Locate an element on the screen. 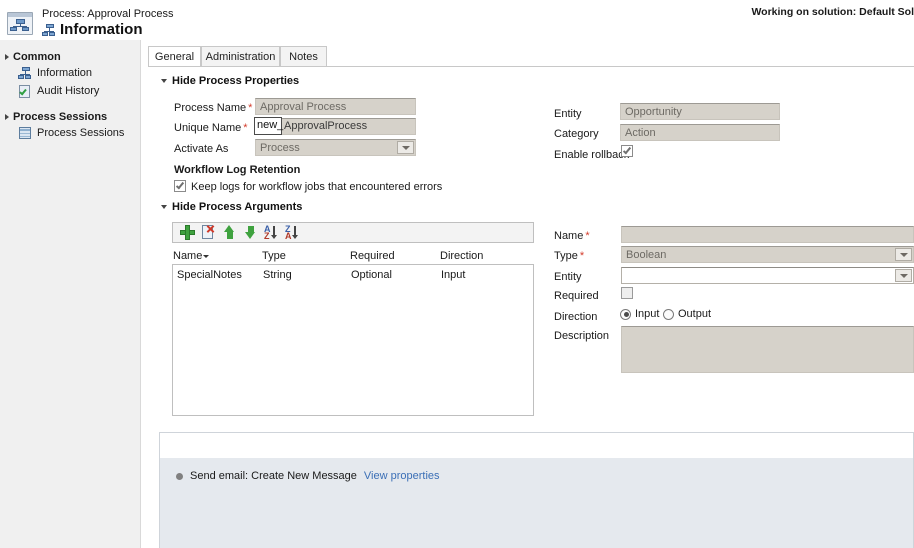 The width and height of the screenshot is (914, 548). column-header-required: Required is located at coordinates (372, 256).